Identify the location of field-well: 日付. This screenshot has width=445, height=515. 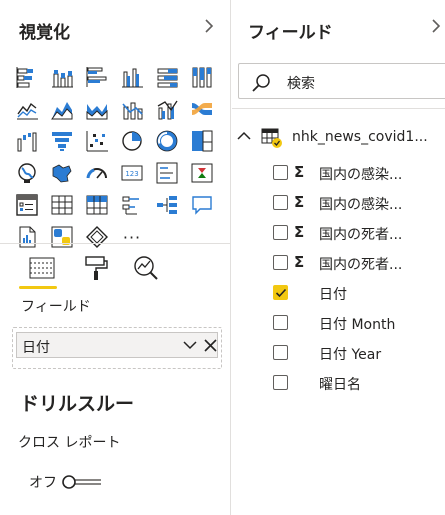
(117, 348).